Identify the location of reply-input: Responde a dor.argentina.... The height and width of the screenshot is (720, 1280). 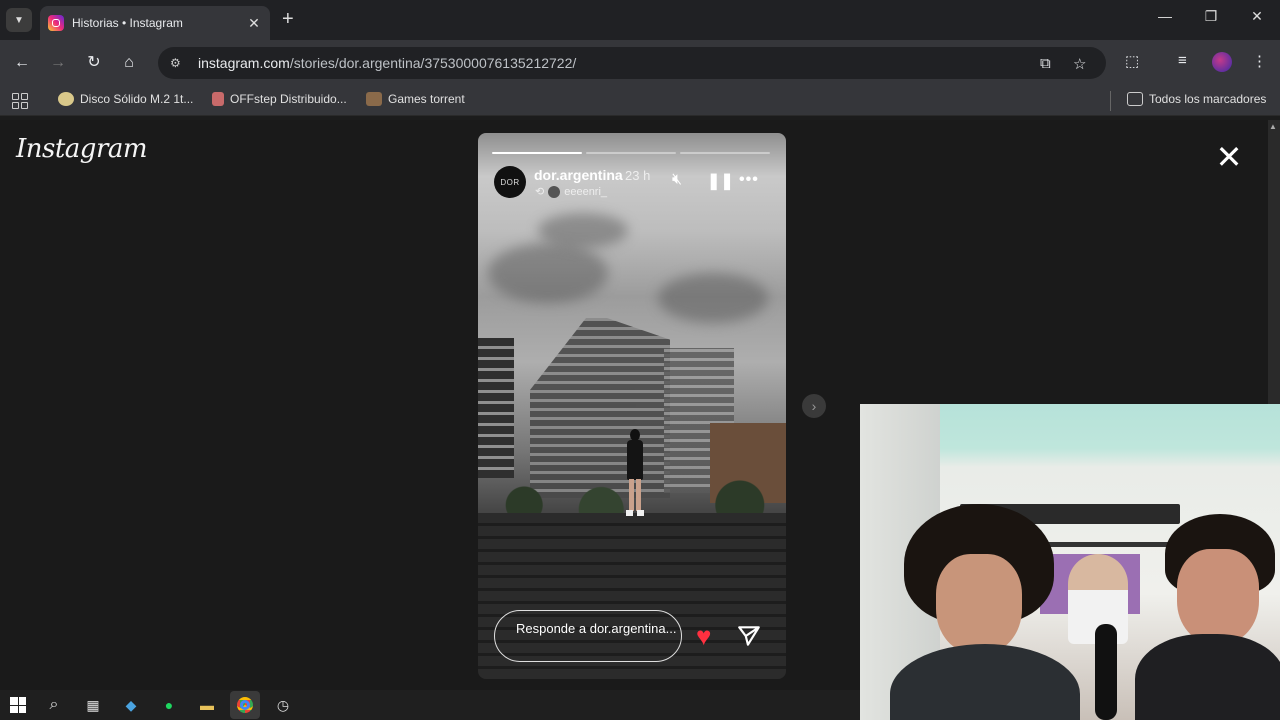
(588, 636).